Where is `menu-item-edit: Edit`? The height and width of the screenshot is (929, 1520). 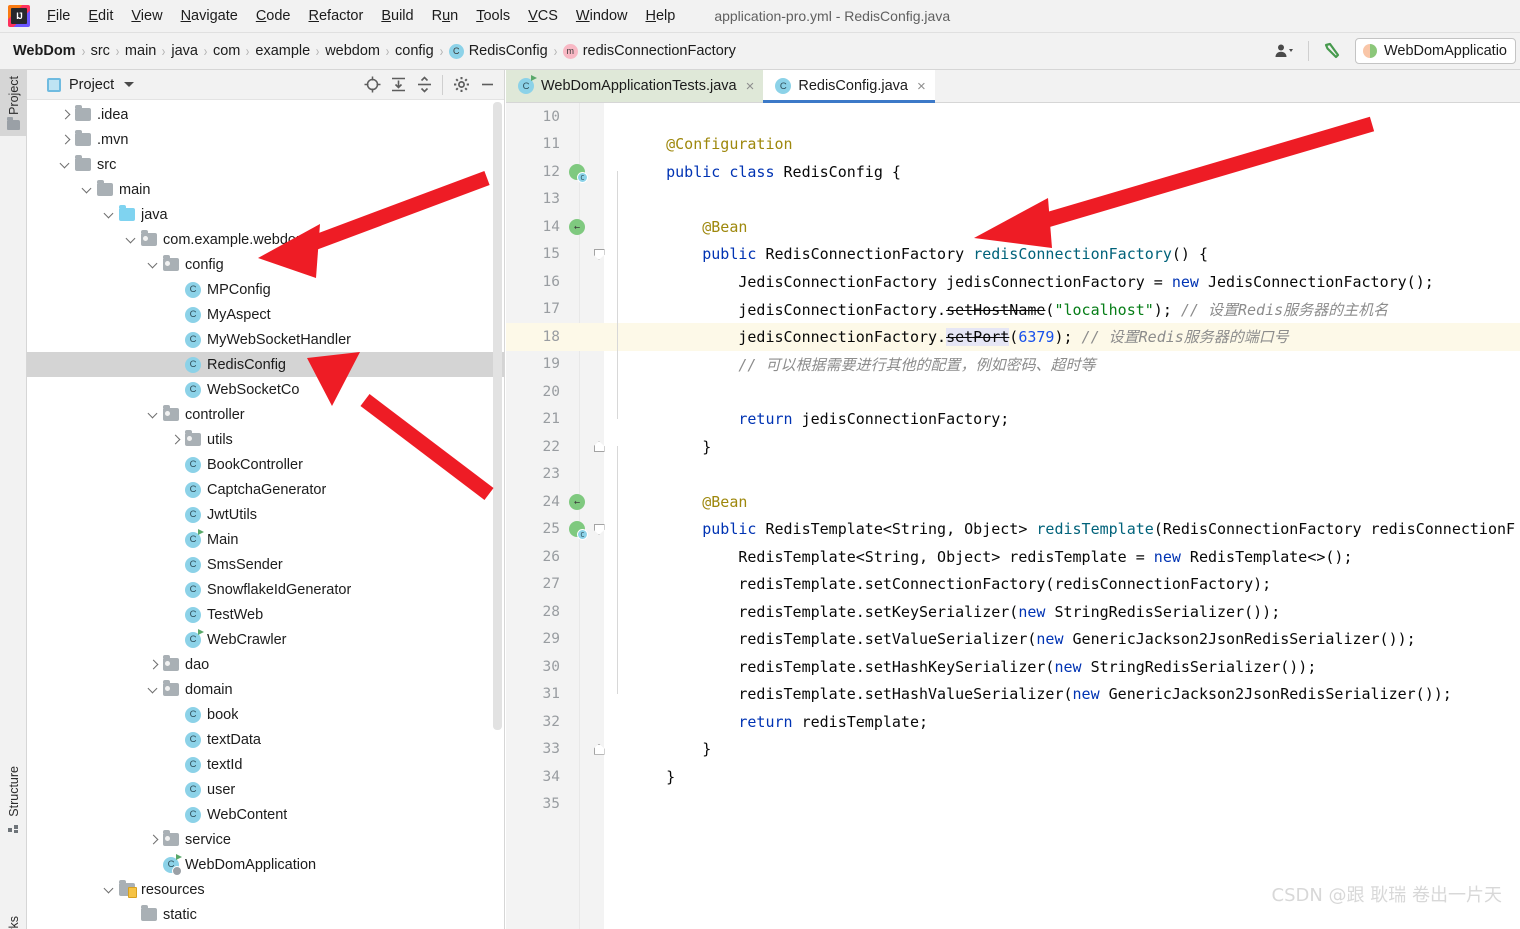 menu-item-edit: Edit is located at coordinates (100, 16).